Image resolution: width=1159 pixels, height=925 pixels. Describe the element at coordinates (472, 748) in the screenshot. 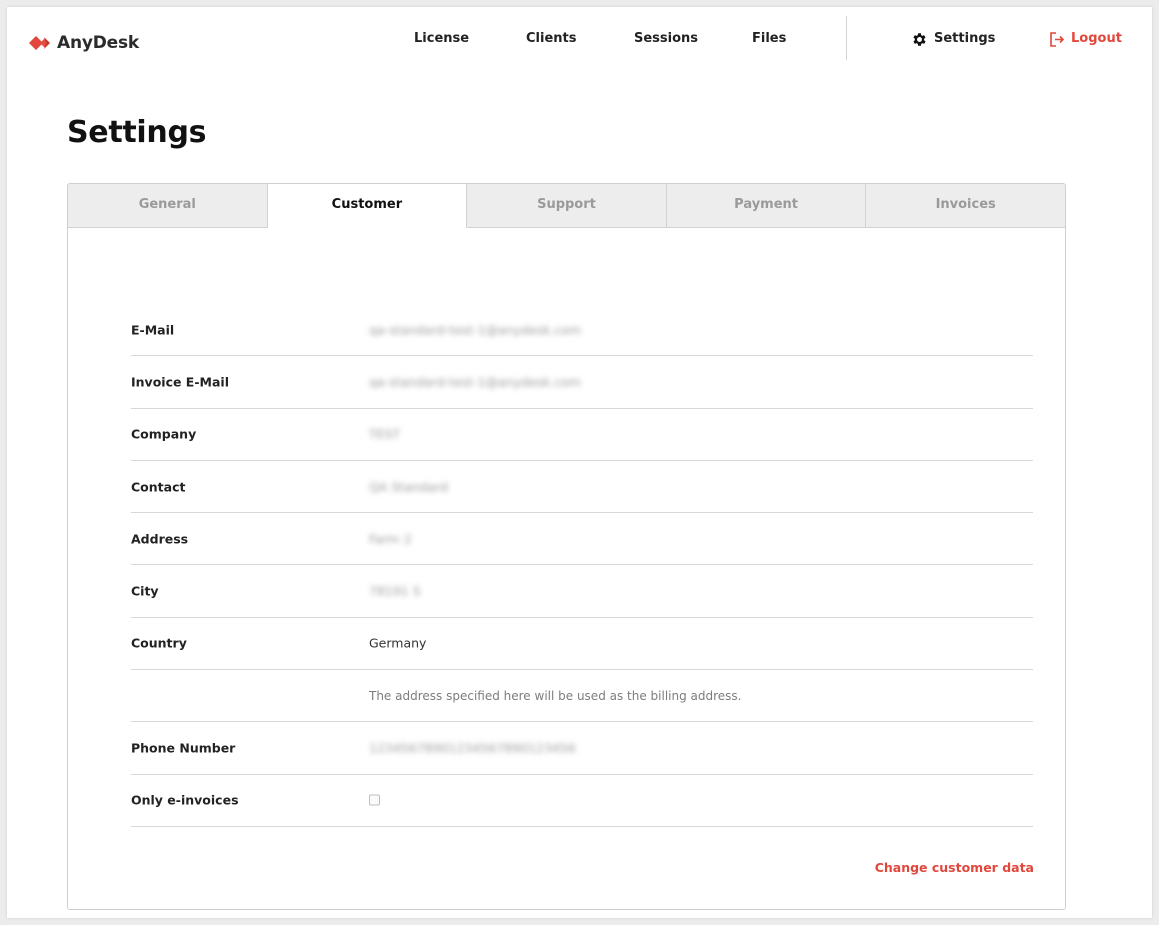

I see `phone-value: 12345678901234567890123456` at that location.